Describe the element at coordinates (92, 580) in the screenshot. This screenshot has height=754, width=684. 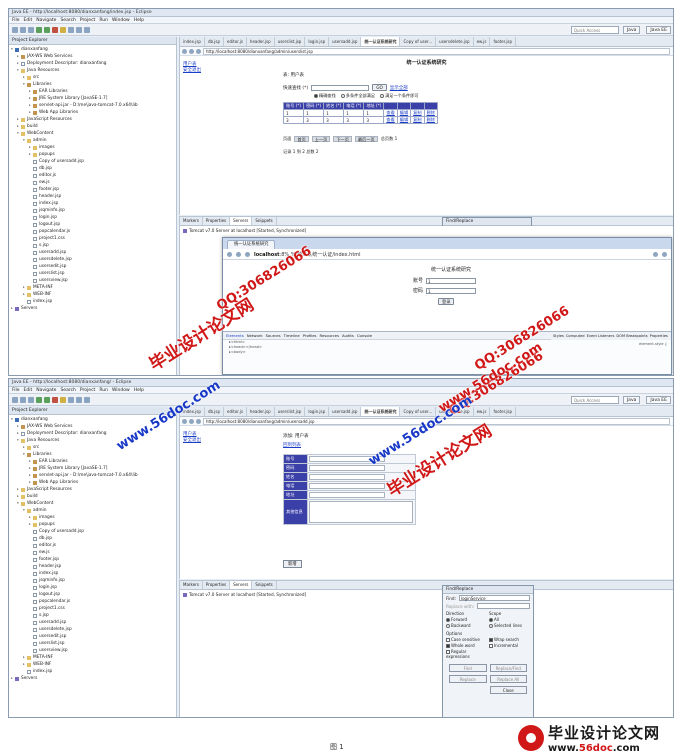
I see `tree-item: jsqminfo.jsp` at that location.